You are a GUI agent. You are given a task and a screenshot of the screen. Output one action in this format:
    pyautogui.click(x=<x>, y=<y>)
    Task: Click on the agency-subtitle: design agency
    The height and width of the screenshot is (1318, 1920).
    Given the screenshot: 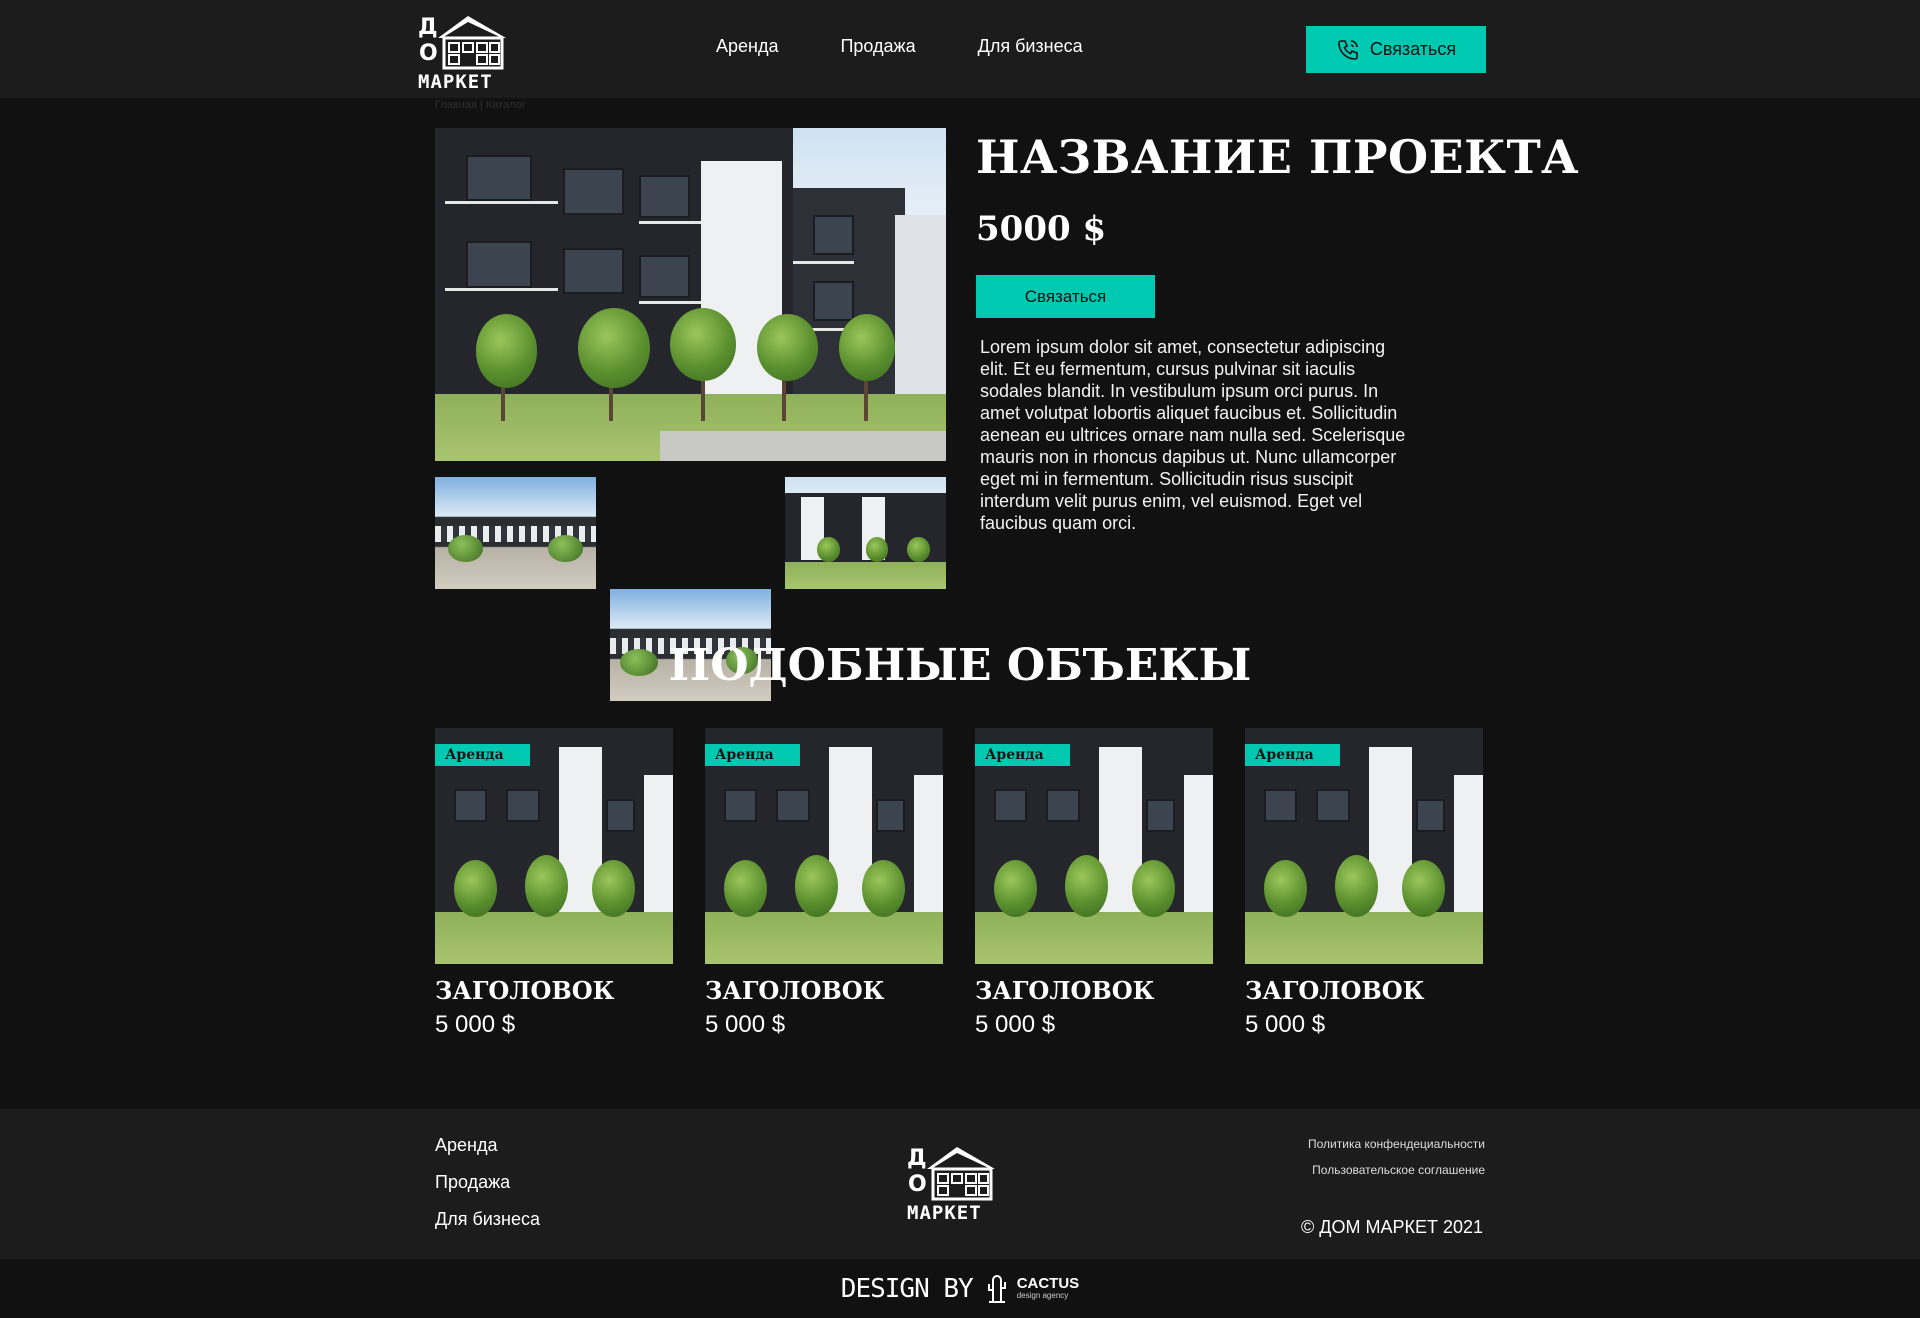 What is the action you would take?
    pyautogui.click(x=1042, y=1295)
    